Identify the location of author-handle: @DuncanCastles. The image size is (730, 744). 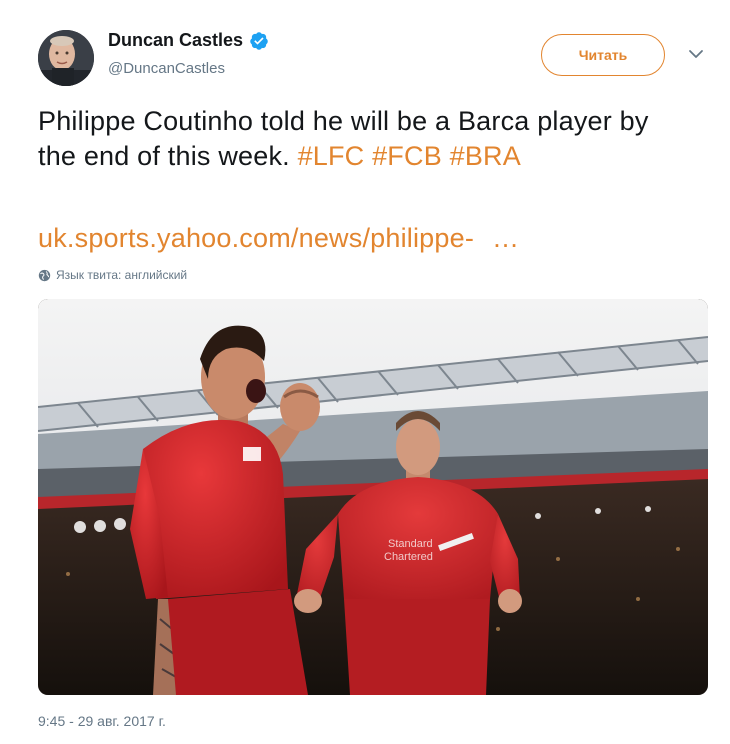
(166, 68).